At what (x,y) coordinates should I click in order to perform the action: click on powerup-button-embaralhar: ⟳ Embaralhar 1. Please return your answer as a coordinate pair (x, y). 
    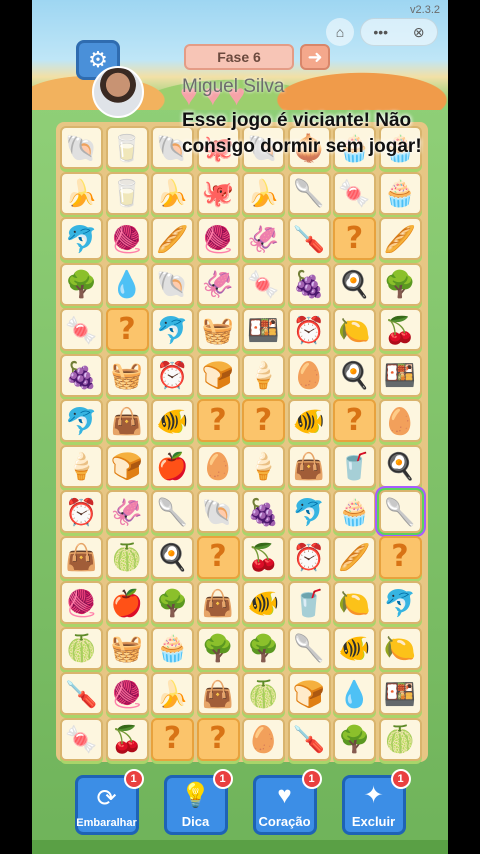
    Looking at the image, I should click on (109, 802).